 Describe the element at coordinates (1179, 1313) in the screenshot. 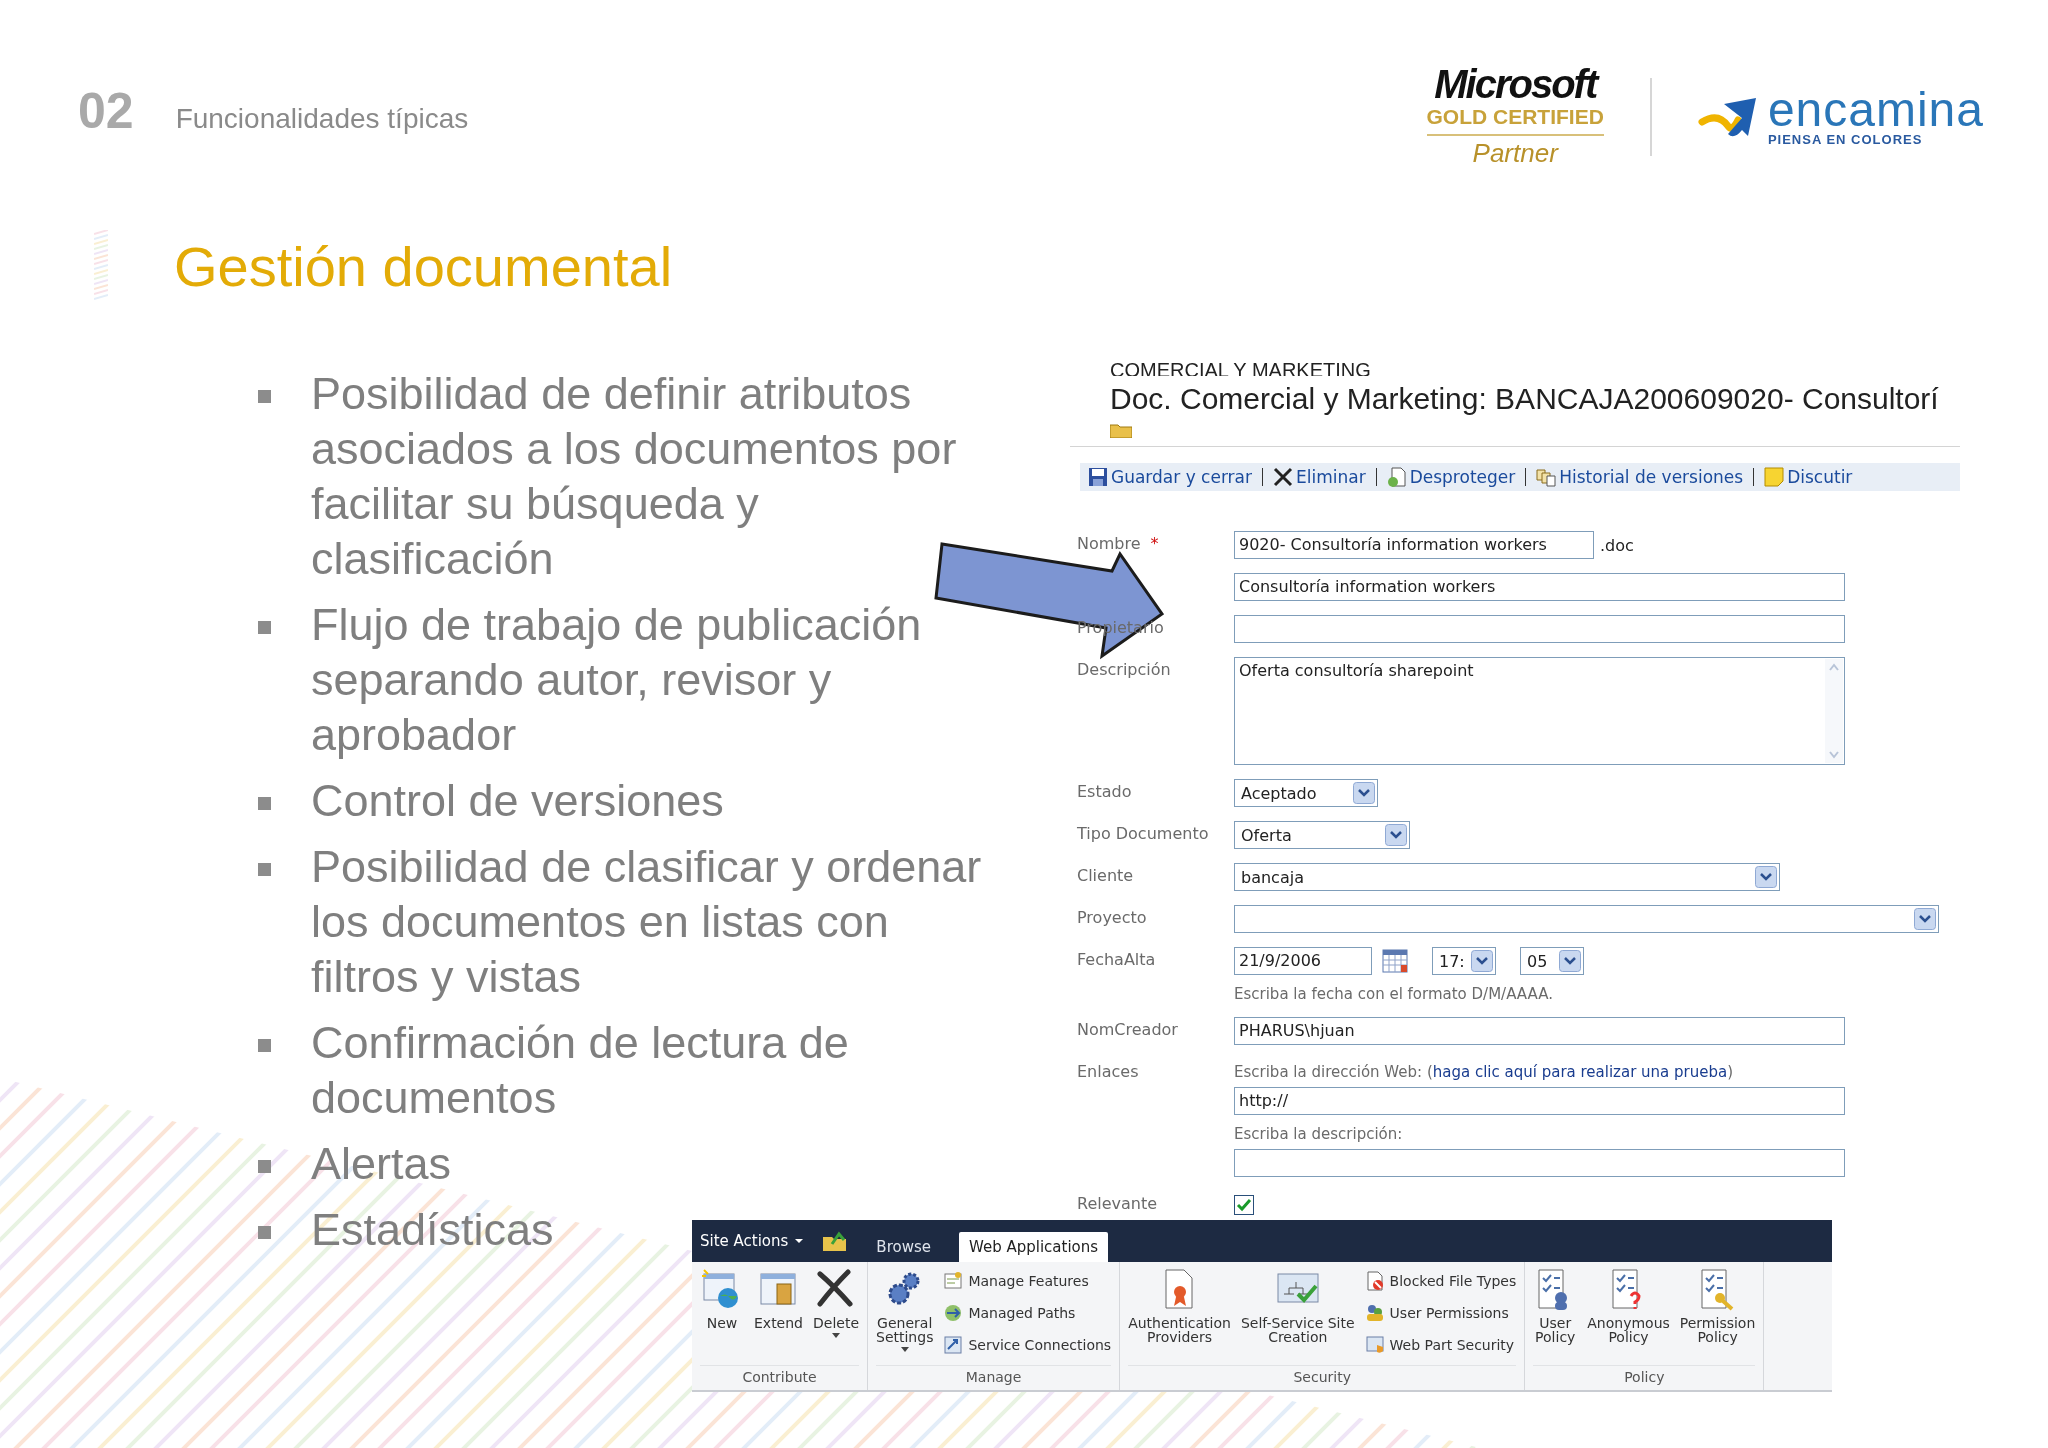

I see `ribbon-button: Authentication Providers` at that location.